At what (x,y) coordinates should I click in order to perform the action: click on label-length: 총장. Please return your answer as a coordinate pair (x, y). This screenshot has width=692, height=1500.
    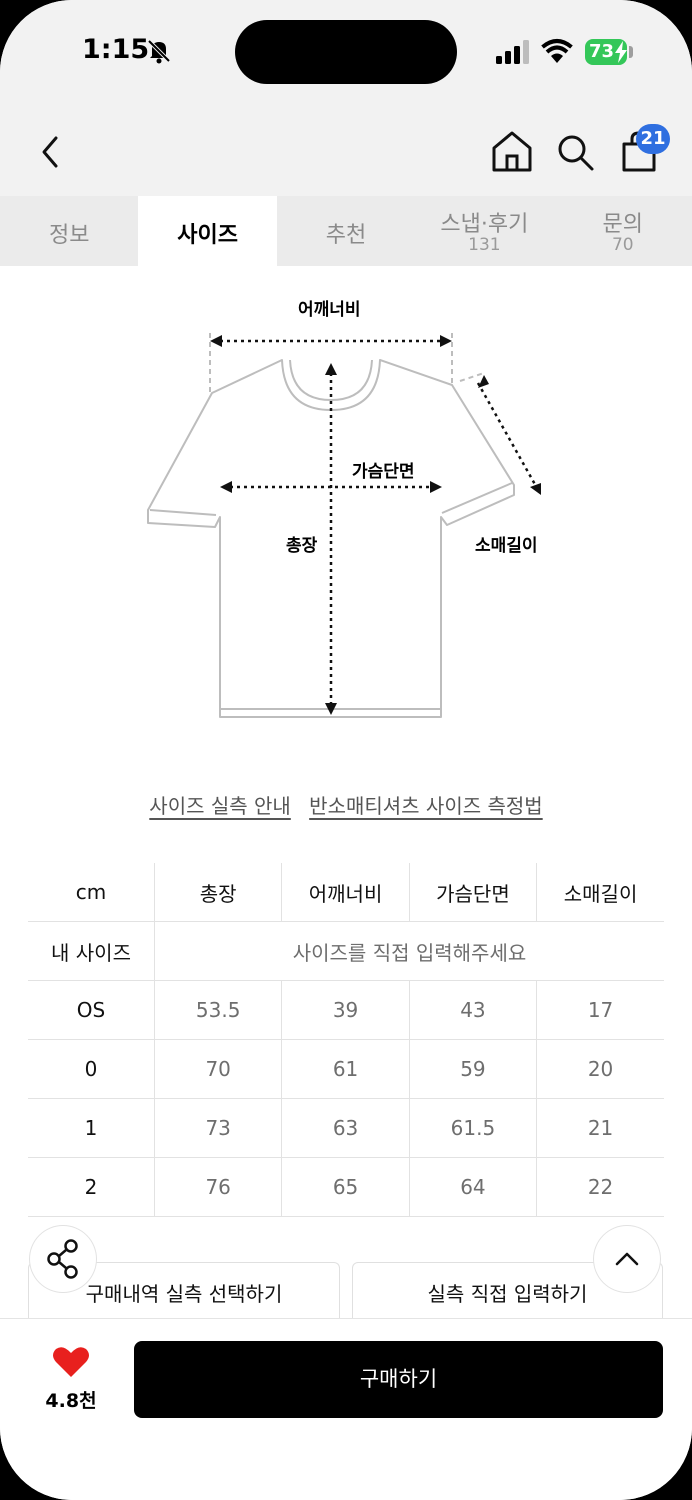
    Looking at the image, I should click on (302, 546).